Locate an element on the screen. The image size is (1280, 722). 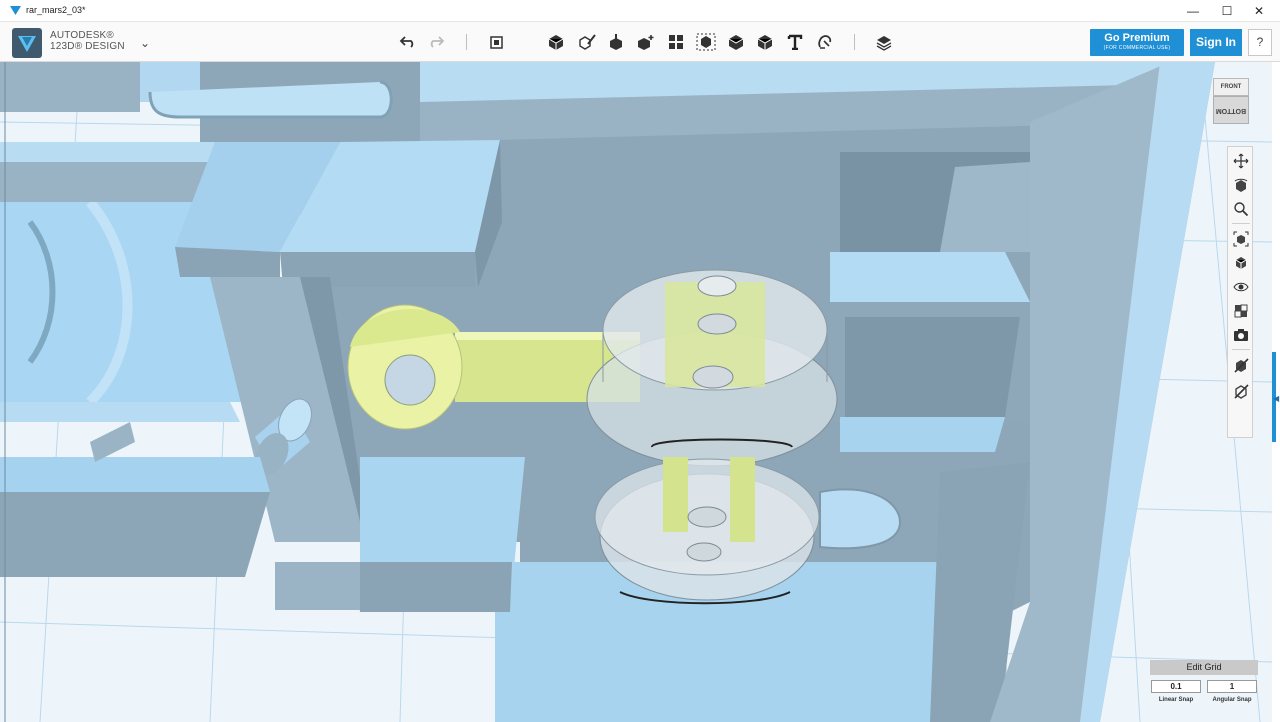
screenshot-icon is located at coordinates (1241, 335).